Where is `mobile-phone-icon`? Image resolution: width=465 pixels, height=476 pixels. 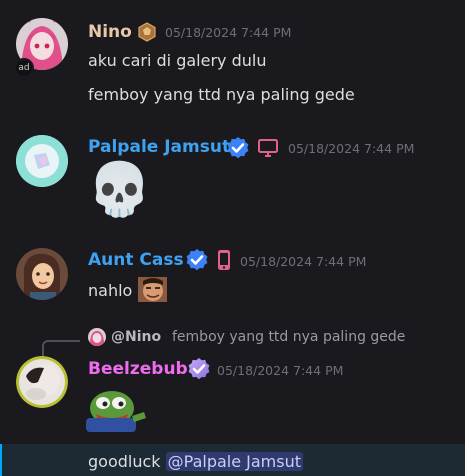 mobile-phone-icon is located at coordinates (224, 262).